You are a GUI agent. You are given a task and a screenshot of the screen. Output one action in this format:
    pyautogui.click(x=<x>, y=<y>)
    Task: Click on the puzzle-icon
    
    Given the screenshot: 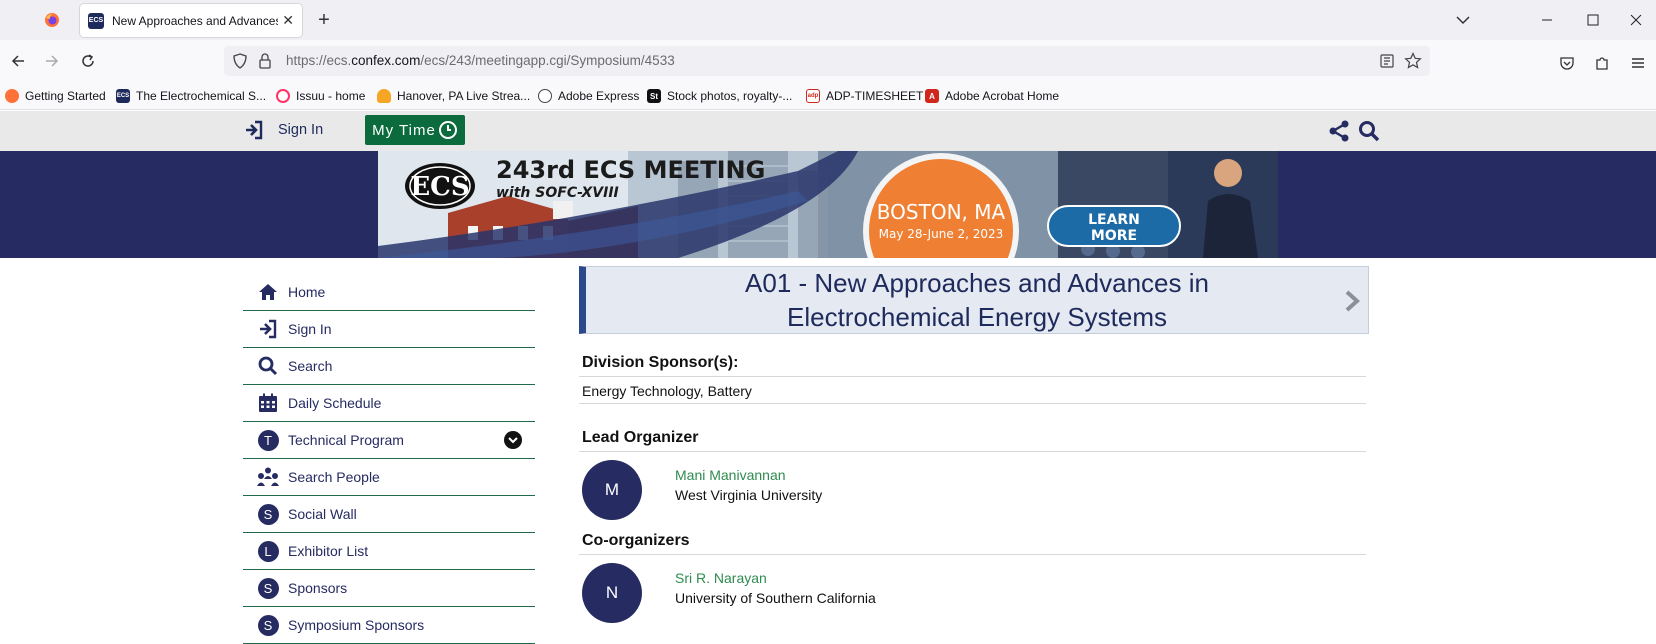 What is the action you would take?
    pyautogui.click(x=1602, y=63)
    